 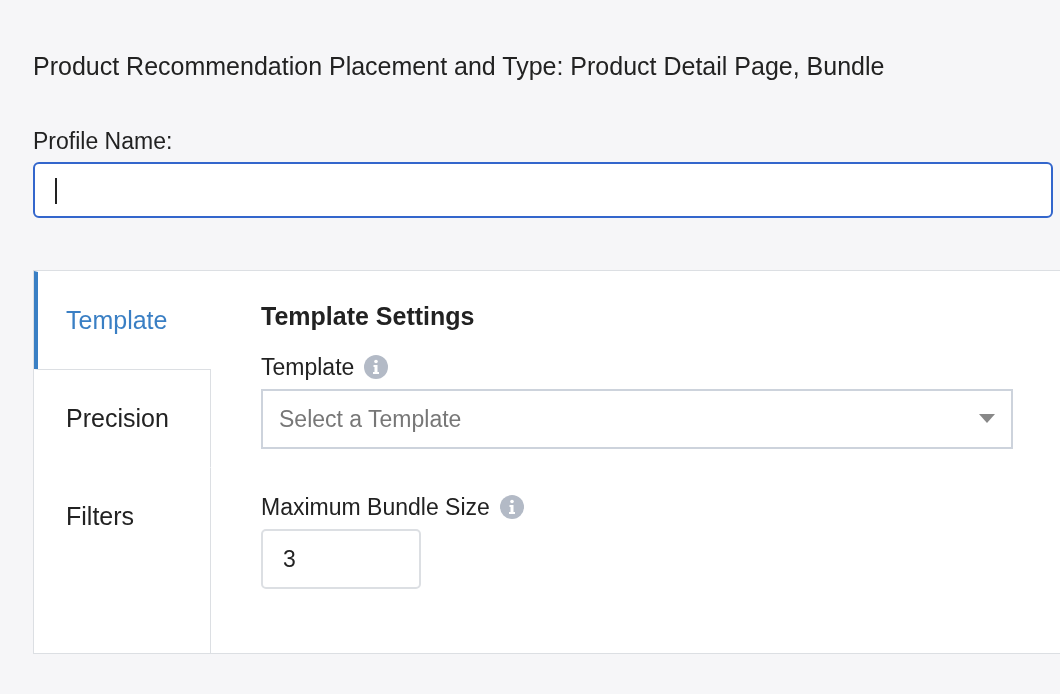 I want to click on field-label: Profile Name:, so click(x=103, y=141).